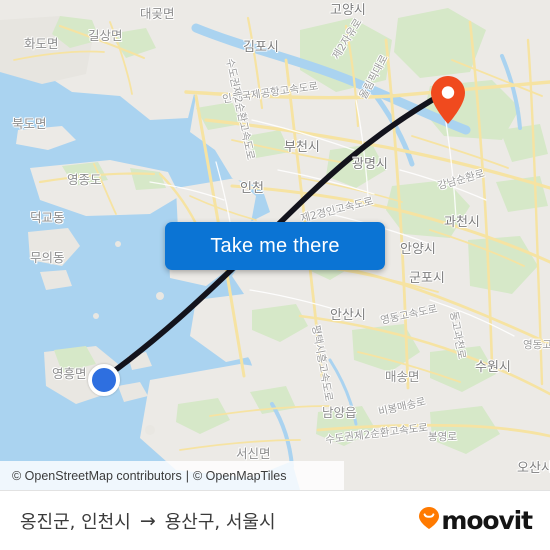  I want to click on origin-marker, so click(104, 380).